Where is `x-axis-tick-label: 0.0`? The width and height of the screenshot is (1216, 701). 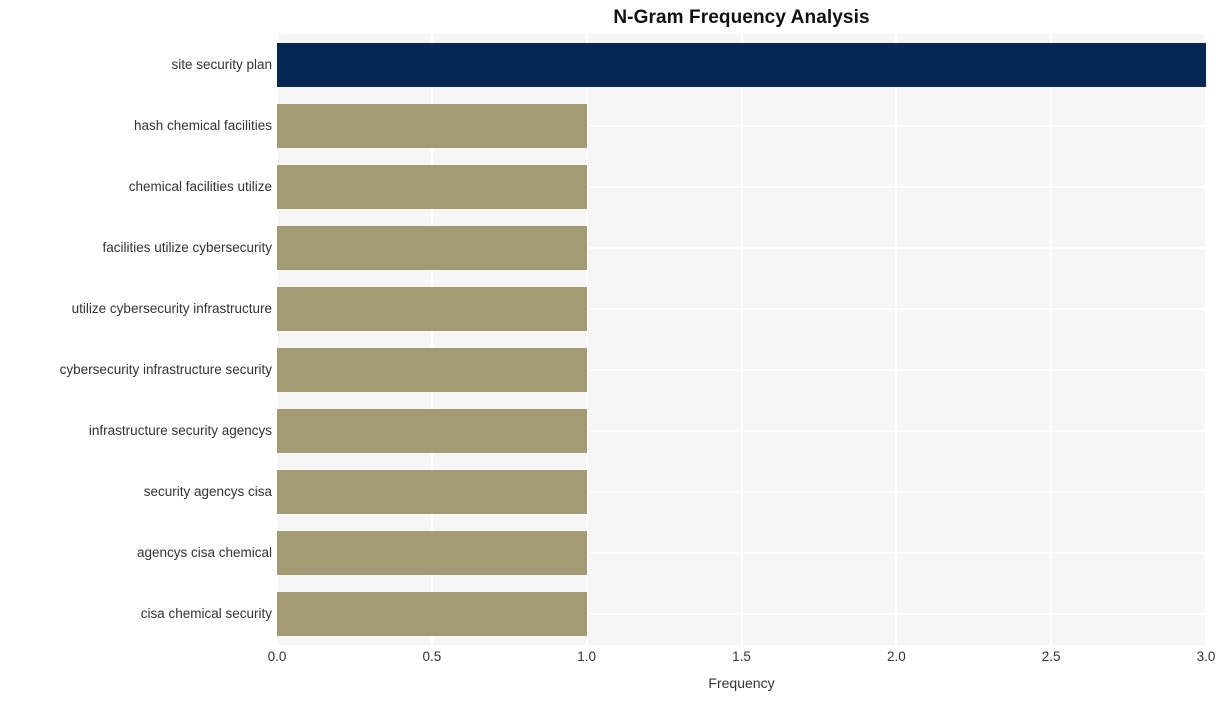 x-axis-tick-label: 0.0 is located at coordinates (277, 656).